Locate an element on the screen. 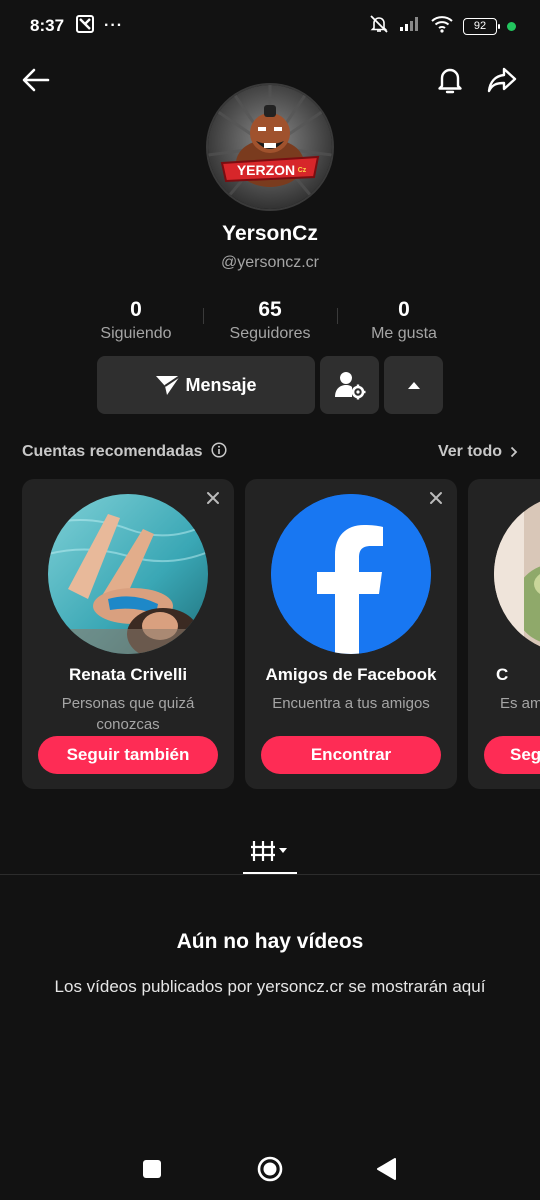 This screenshot has width=540, height=1200. username-handle: @yersoncz.cr is located at coordinates (270, 263).